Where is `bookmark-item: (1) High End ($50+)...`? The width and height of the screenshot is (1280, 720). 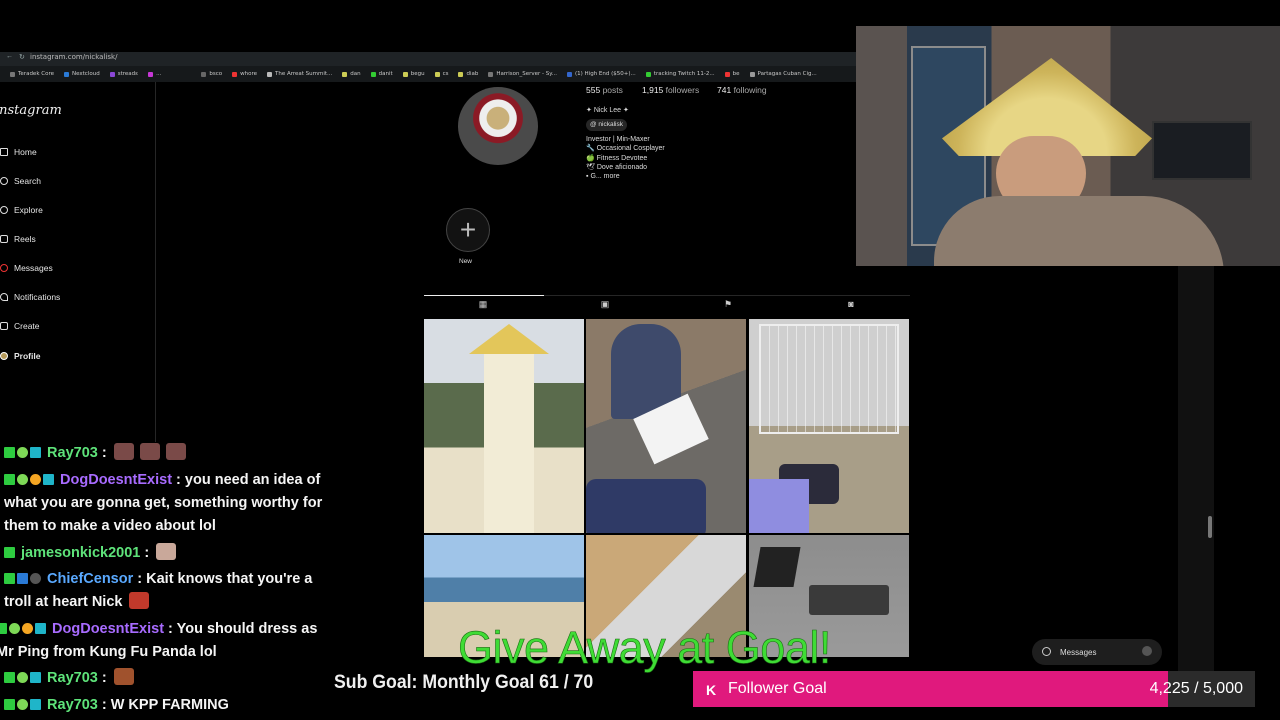 bookmark-item: (1) High End ($50+)... is located at coordinates (601, 74).